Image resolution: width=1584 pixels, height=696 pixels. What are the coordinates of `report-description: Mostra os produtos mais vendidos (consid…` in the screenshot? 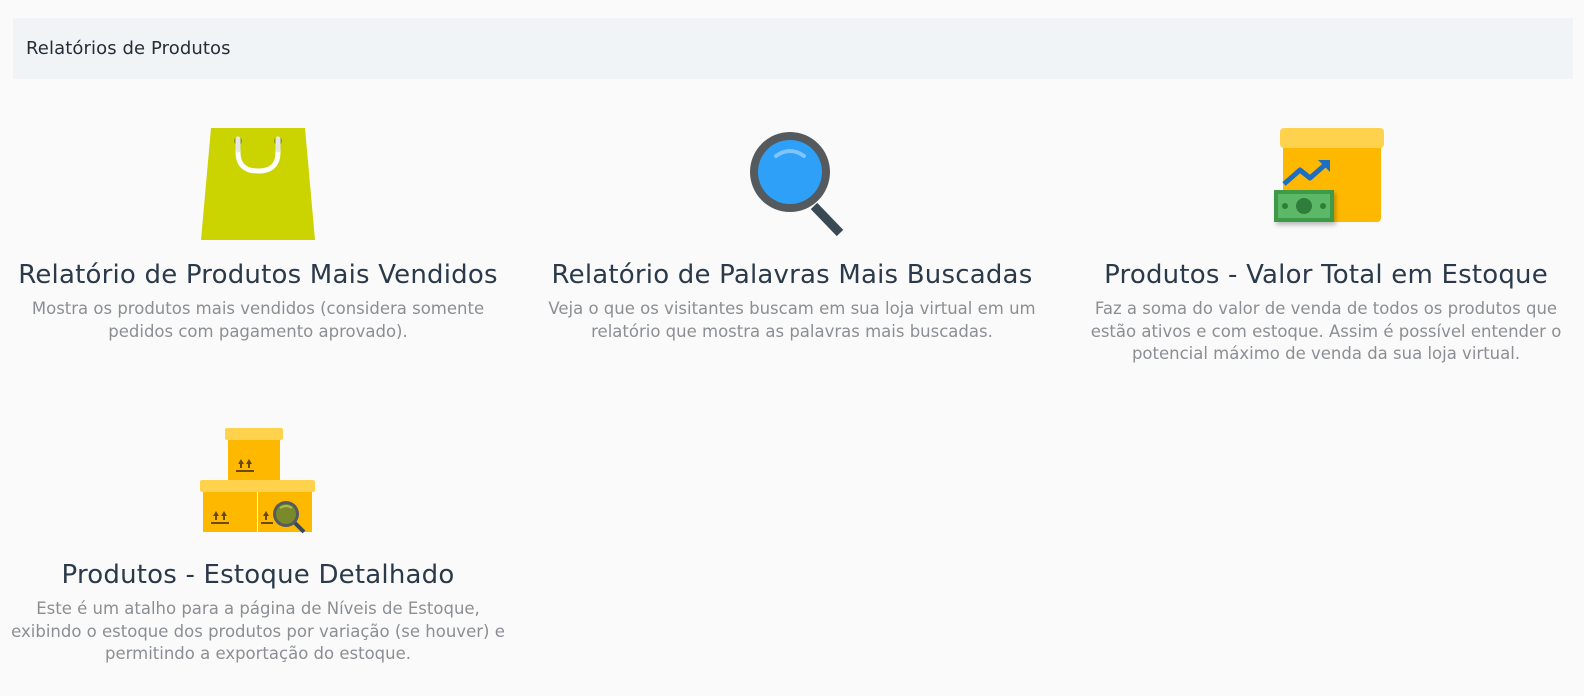 It's located at (258, 320).